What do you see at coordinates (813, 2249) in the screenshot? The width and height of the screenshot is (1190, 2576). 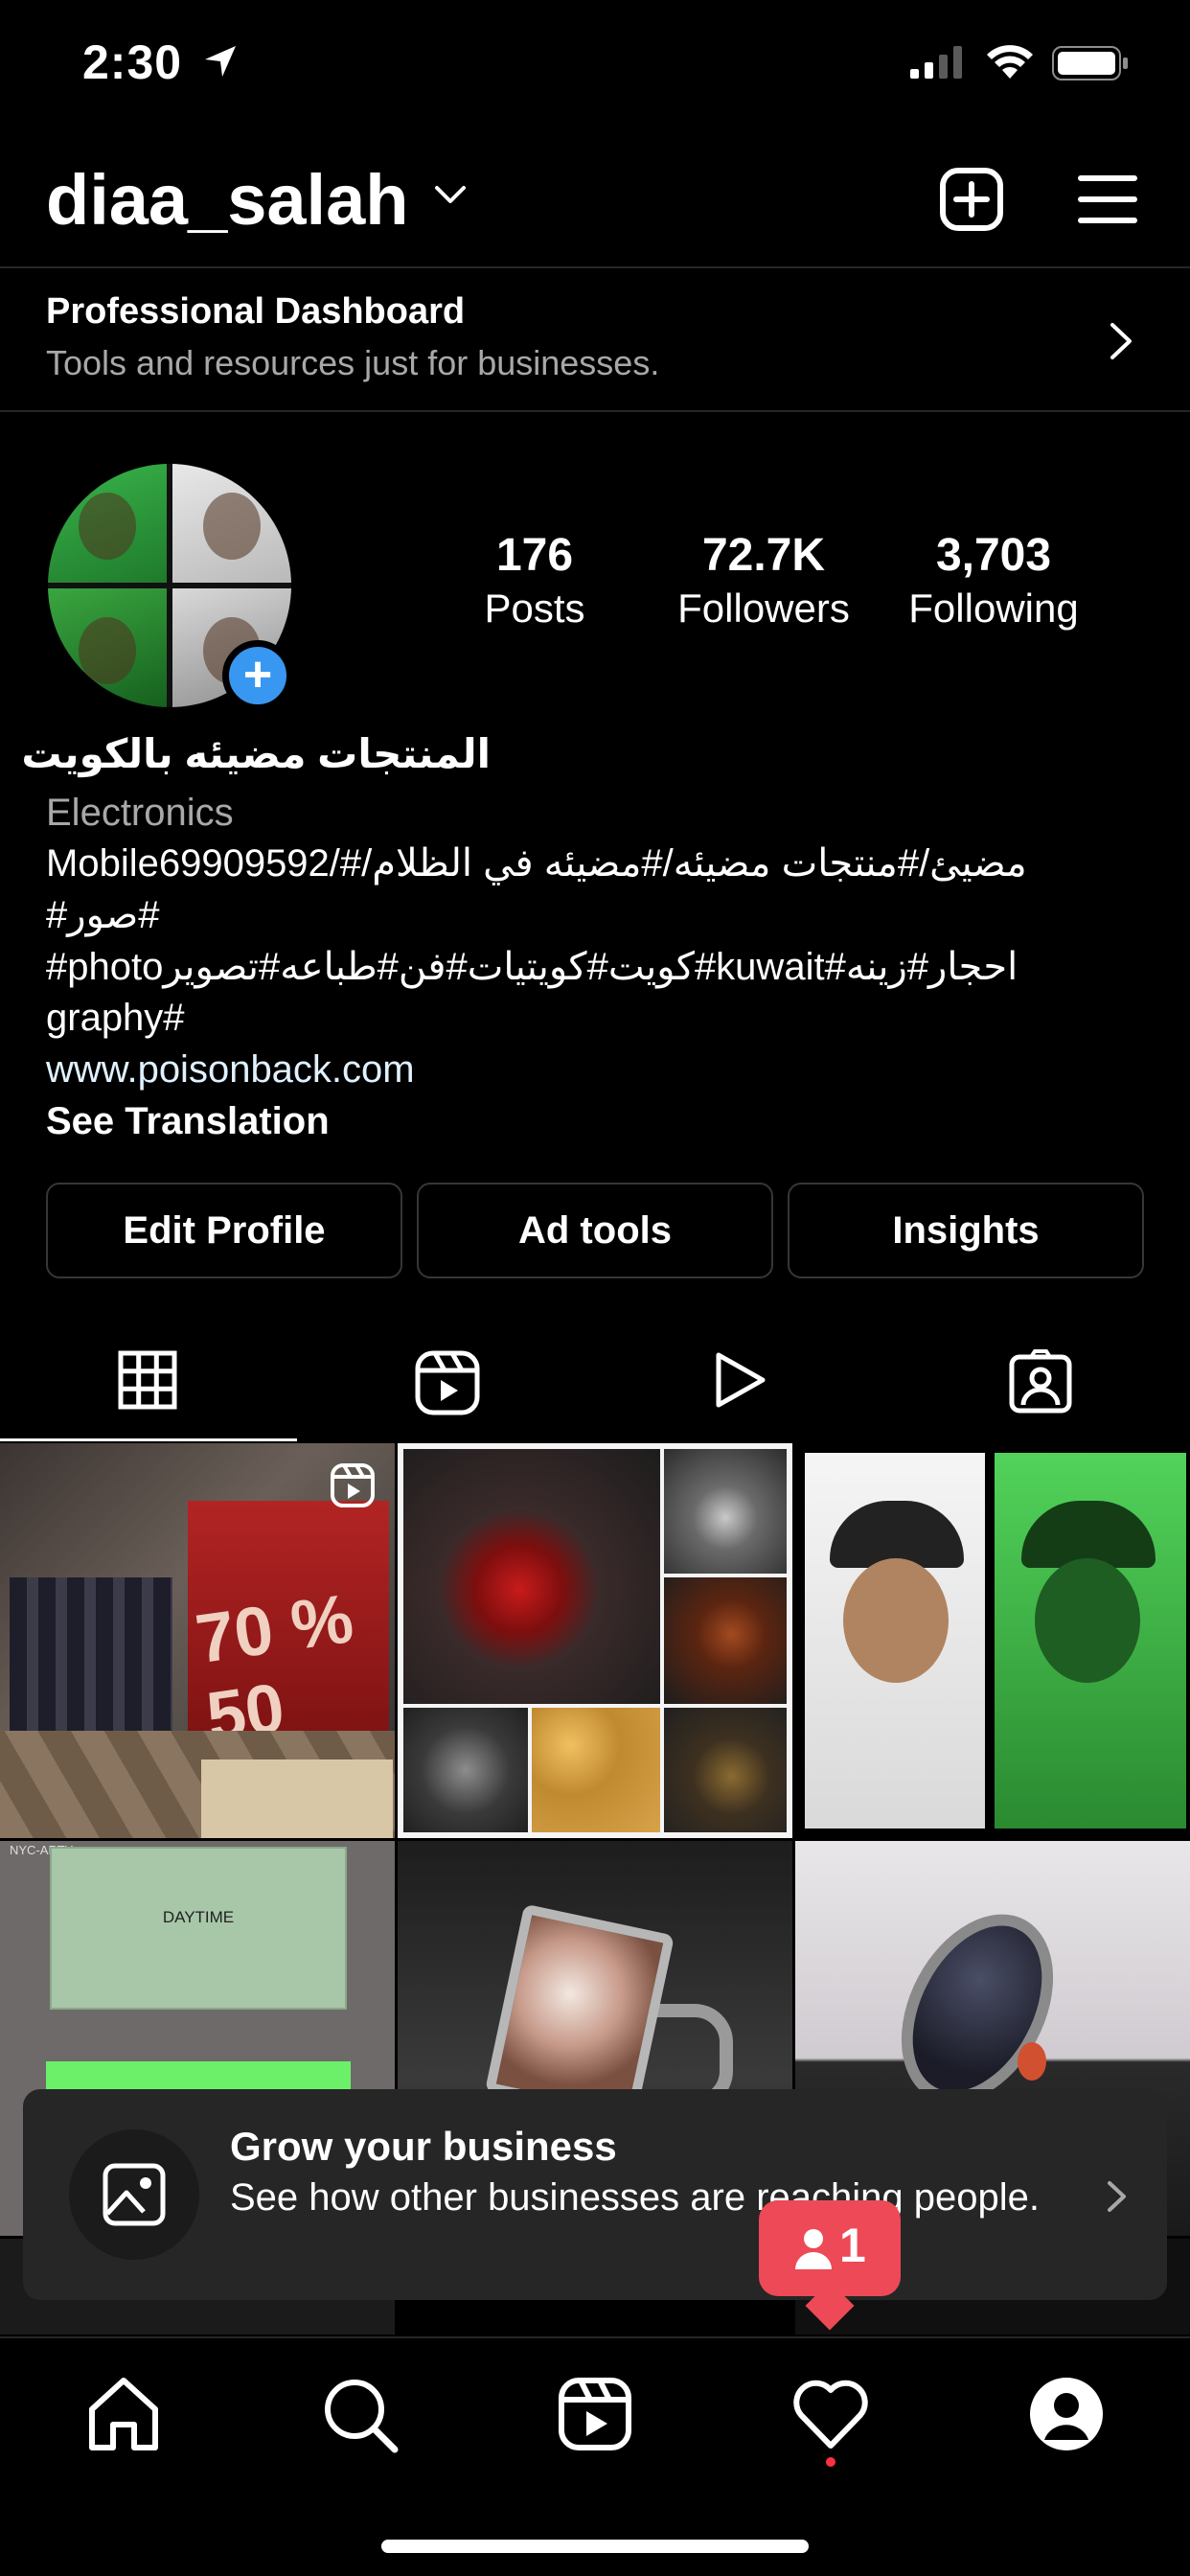 I see `person-icon` at bounding box center [813, 2249].